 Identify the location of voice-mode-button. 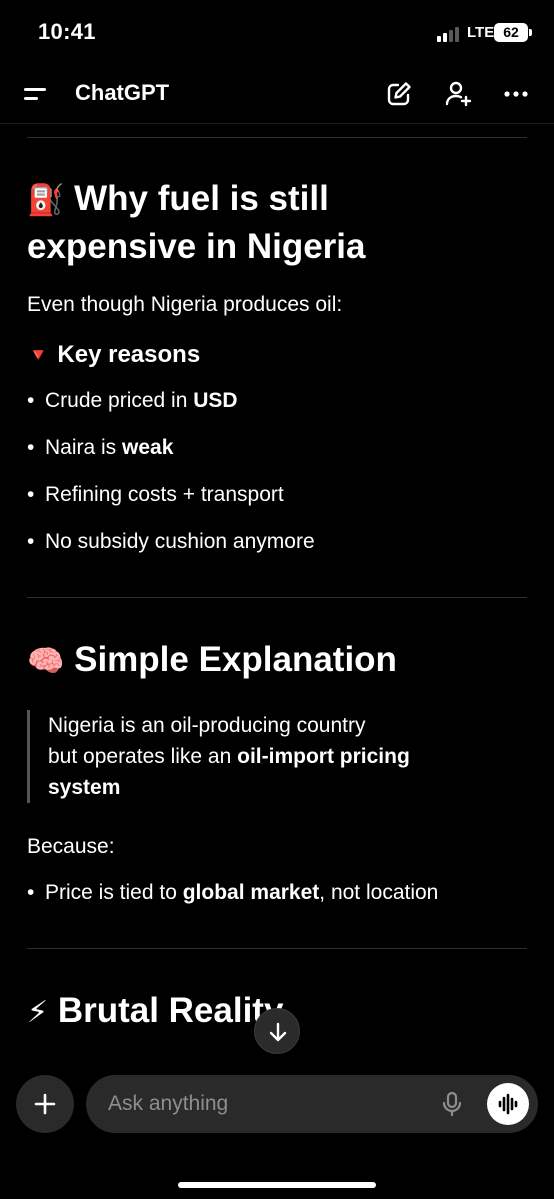
(508, 1104).